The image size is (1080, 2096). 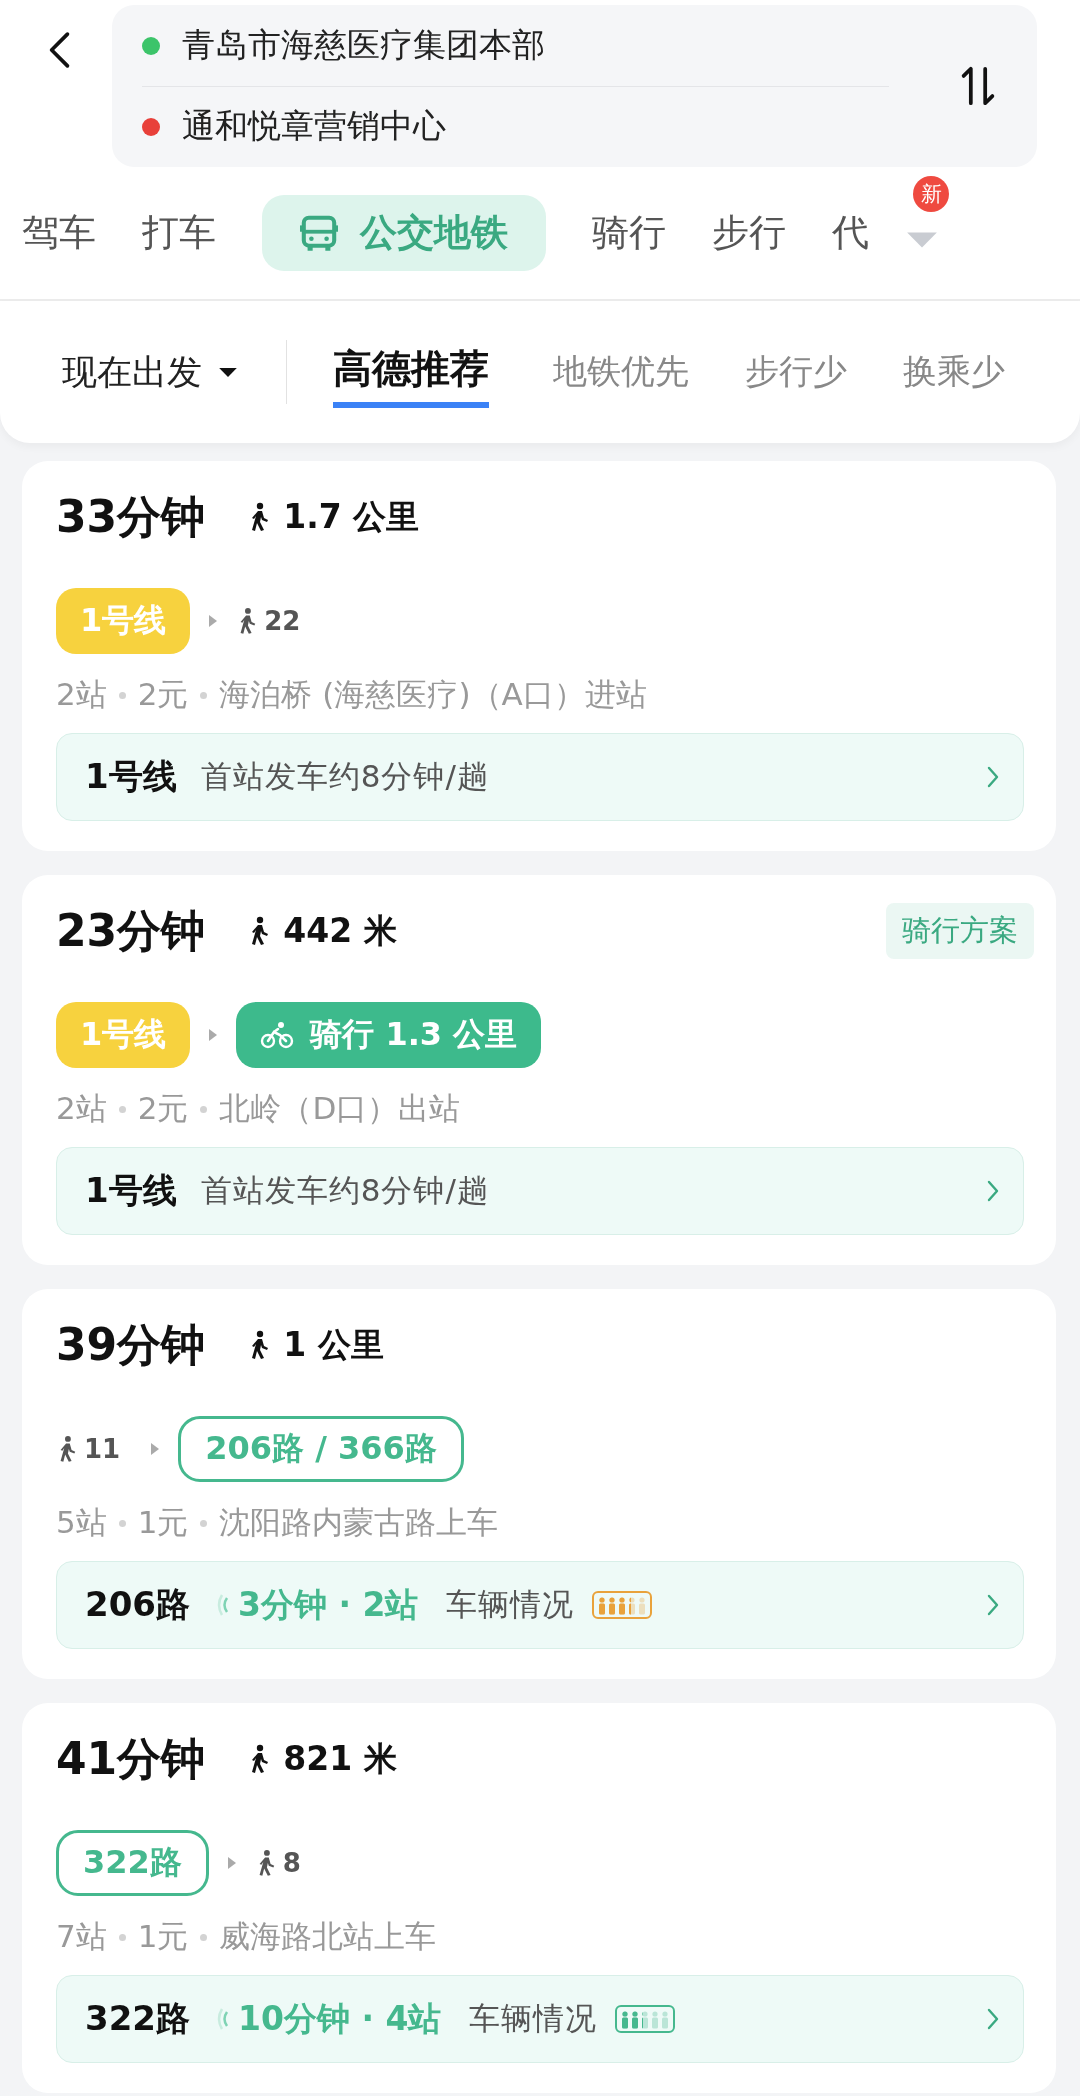 I want to click on destination-field: 通和悦章营销中心, so click(x=314, y=126).